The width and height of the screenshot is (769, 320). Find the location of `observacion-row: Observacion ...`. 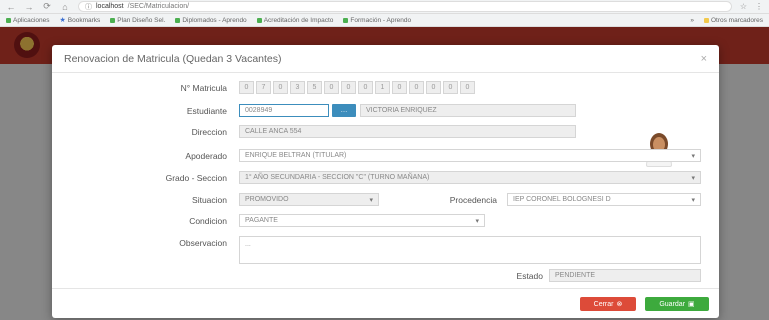

observacion-row: Observacion ... is located at coordinates (385, 250).